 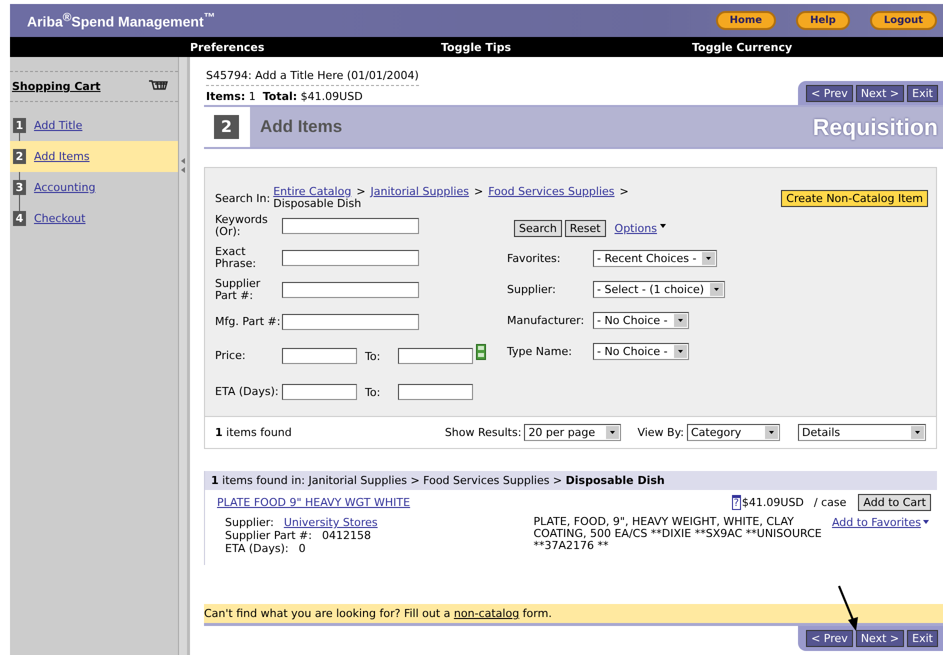 What do you see at coordinates (573, 432) in the screenshot?
I see `dropdown: 20 per page` at bounding box center [573, 432].